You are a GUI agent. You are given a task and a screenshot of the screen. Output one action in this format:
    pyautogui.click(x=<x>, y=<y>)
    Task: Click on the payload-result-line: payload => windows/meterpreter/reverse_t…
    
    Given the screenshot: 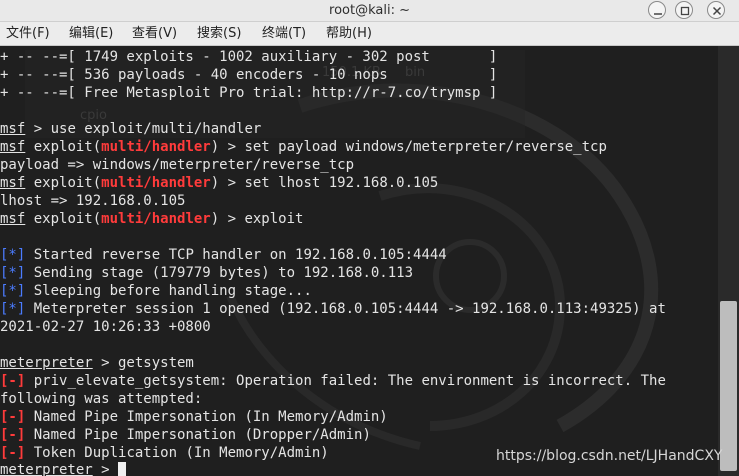 What is the action you would take?
    pyautogui.click(x=177, y=165)
    